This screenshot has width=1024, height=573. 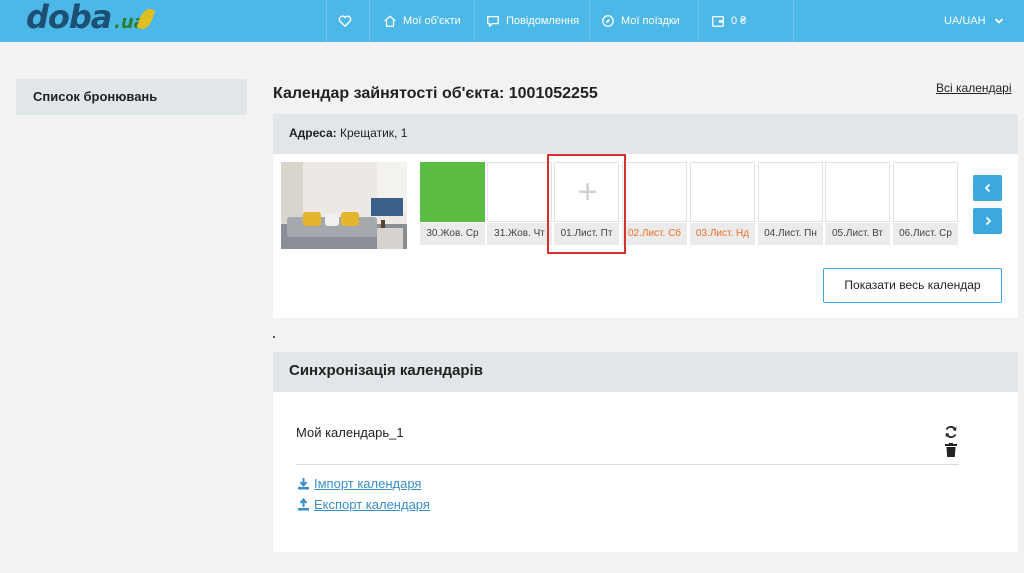 What do you see at coordinates (998, 21) in the screenshot?
I see `chevron-down-icon` at bounding box center [998, 21].